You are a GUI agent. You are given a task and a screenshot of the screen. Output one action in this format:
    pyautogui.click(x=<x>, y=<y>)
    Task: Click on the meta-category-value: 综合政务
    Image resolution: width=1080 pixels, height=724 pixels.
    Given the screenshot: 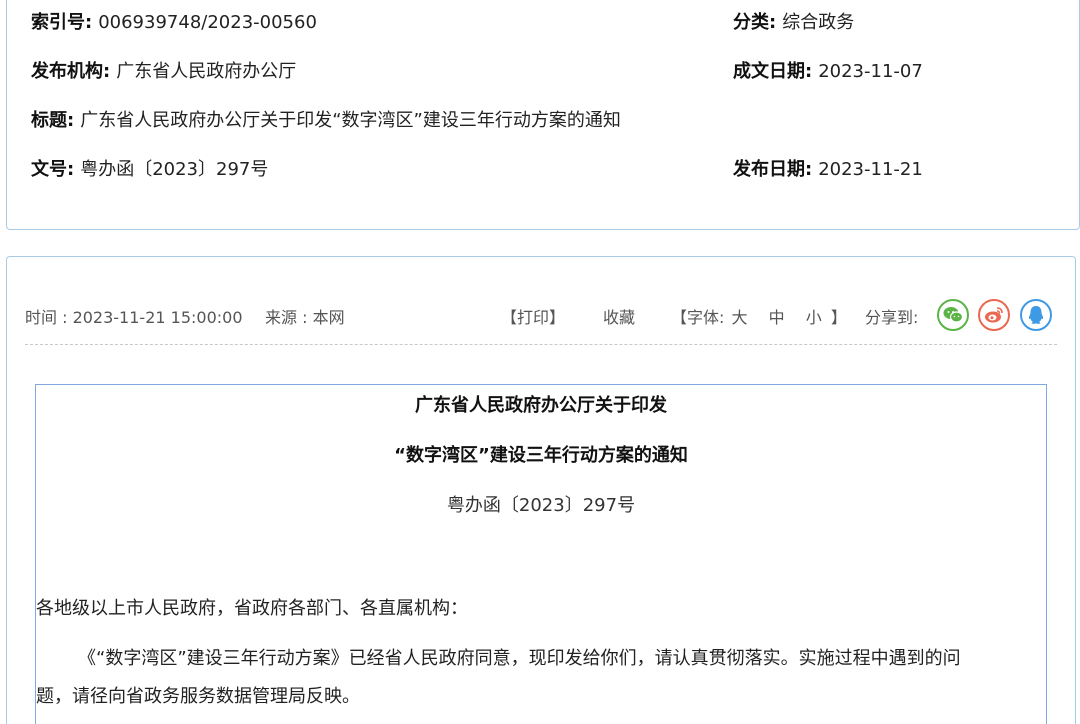 What is the action you would take?
    pyautogui.click(x=818, y=22)
    